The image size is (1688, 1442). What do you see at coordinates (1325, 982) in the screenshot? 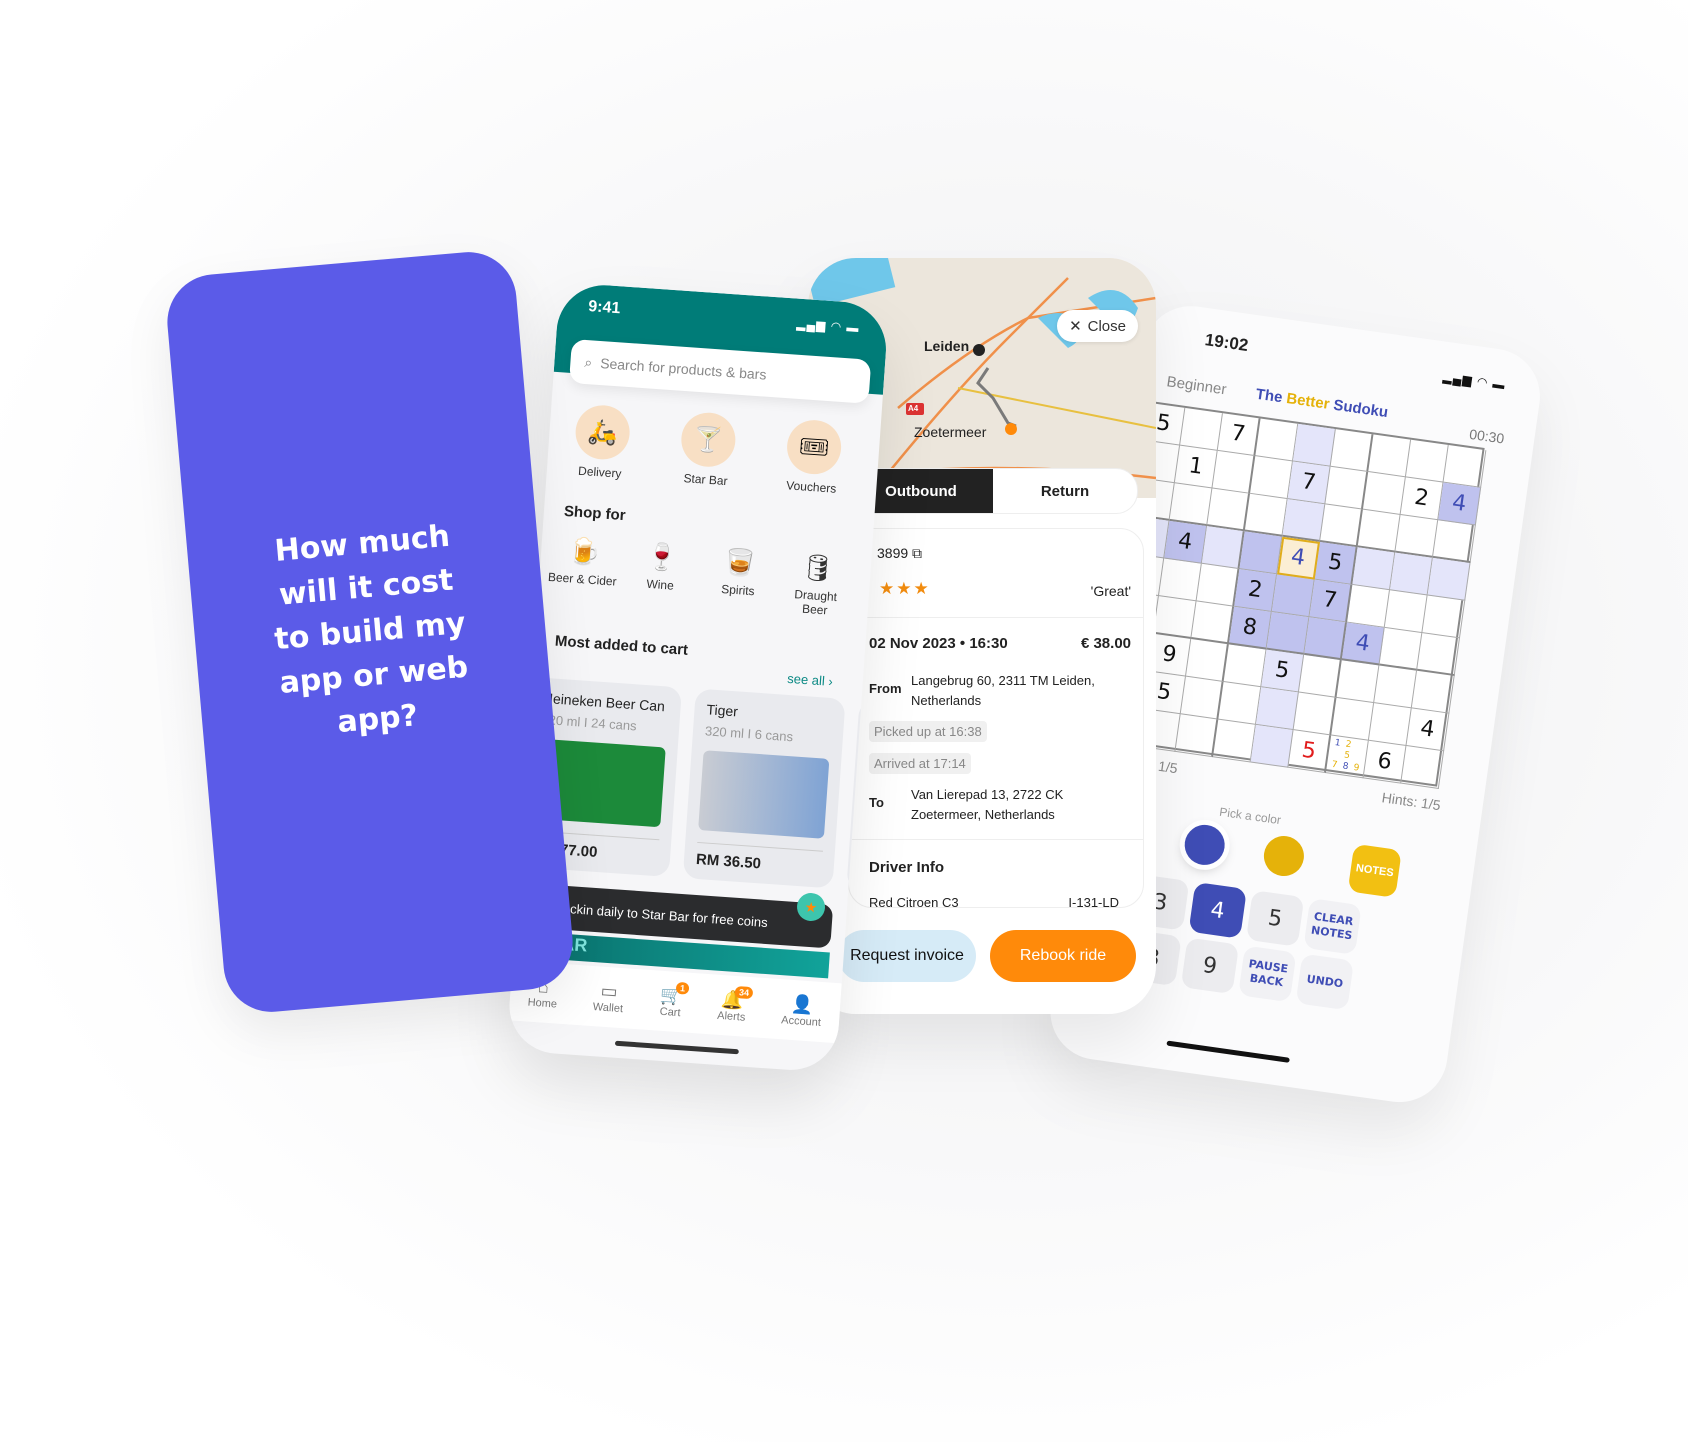
I see `keypad-undo-button: UNDO` at bounding box center [1325, 982].